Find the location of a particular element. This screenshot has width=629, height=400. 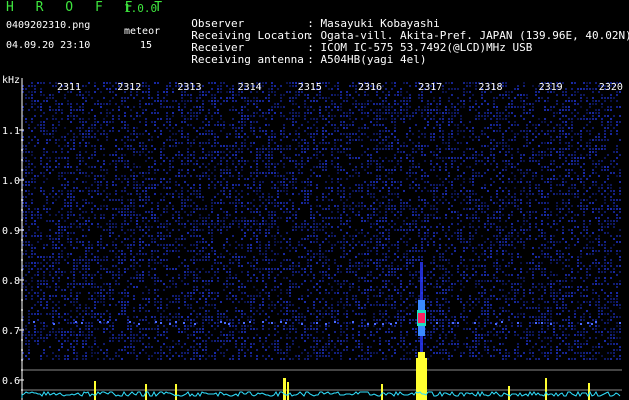

meteor-echo-core is located at coordinates (421, 318).